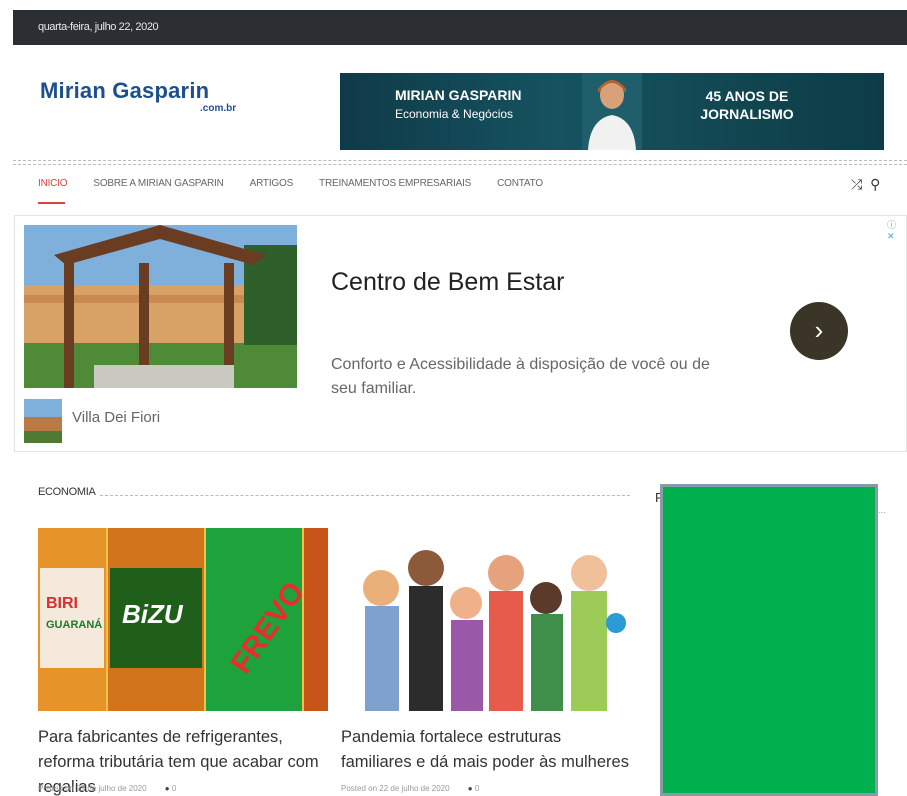 Image resolution: width=907 pixels, height=796 pixels. Describe the element at coordinates (447, 282) in the screenshot. I see `ad-title: Centro de Bem Estar` at that location.